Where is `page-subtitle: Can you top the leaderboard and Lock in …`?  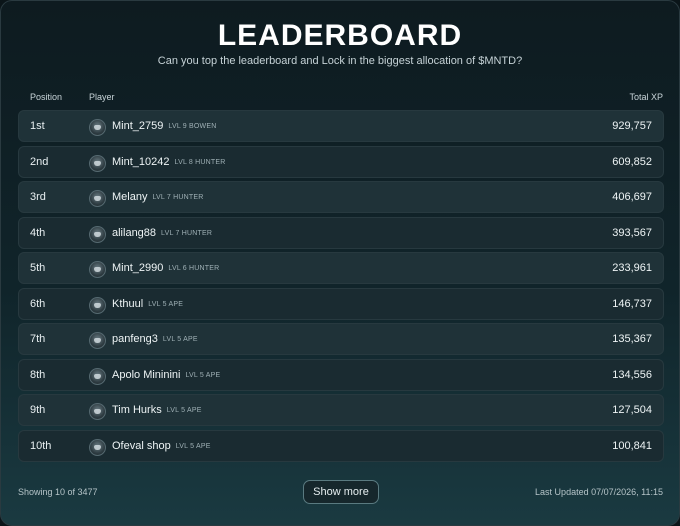
page-subtitle: Can you top the leaderboard and Lock in … is located at coordinates (340, 61).